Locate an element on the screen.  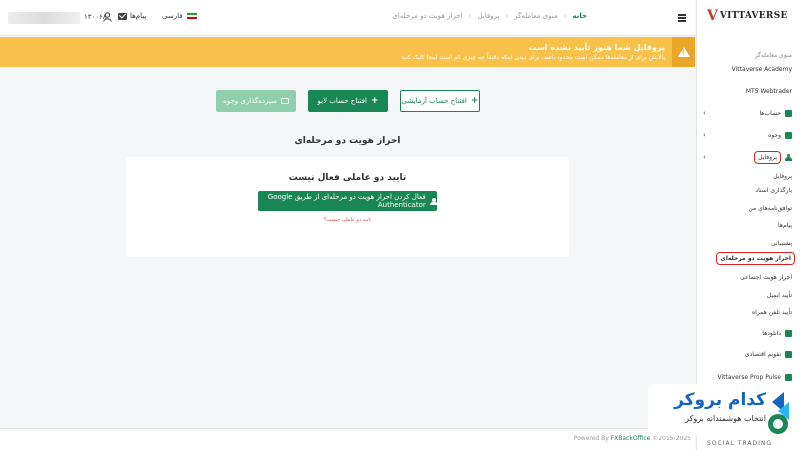
breadcrumb-current: احراز هویت دو مرحله‌ای is located at coordinates (427, 16).